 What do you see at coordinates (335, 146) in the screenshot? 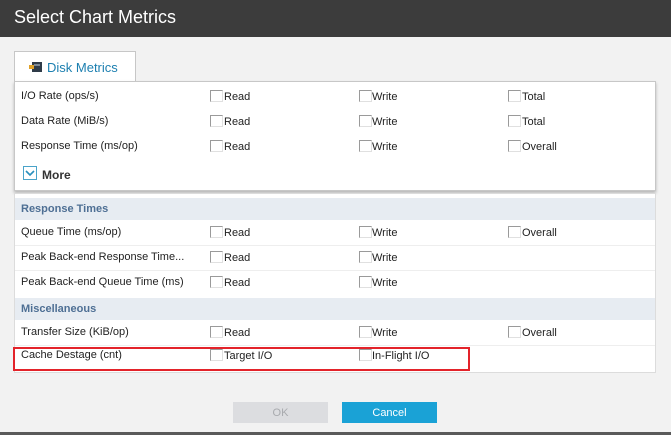
I see `metric-row: Response Time (ms/op) Read Write Overall` at bounding box center [335, 146].